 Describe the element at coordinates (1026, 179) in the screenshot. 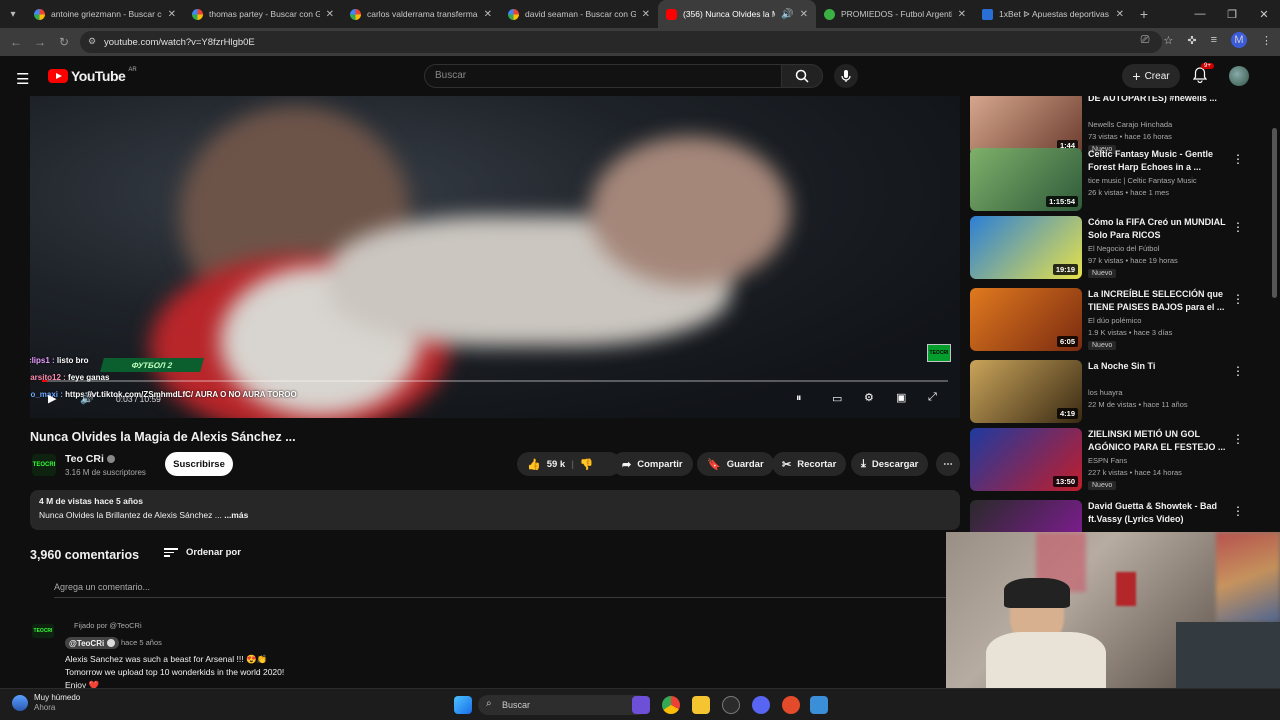

I see `video-thumbnail: 1:15:54` at that location.